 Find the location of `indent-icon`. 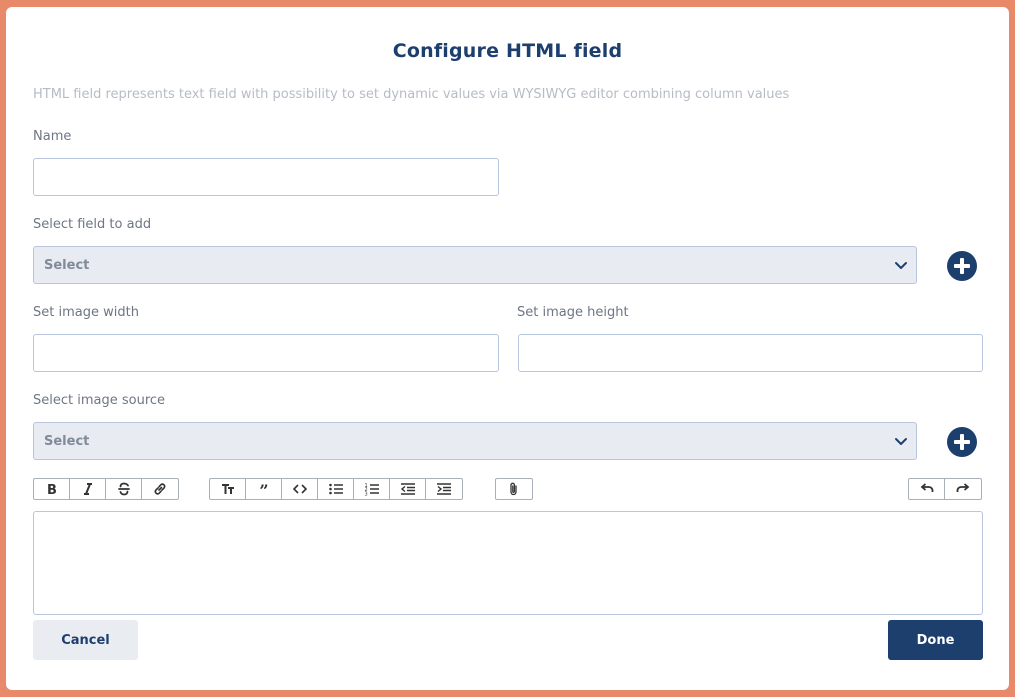

indent-icon is located at coordinates (444, 489).